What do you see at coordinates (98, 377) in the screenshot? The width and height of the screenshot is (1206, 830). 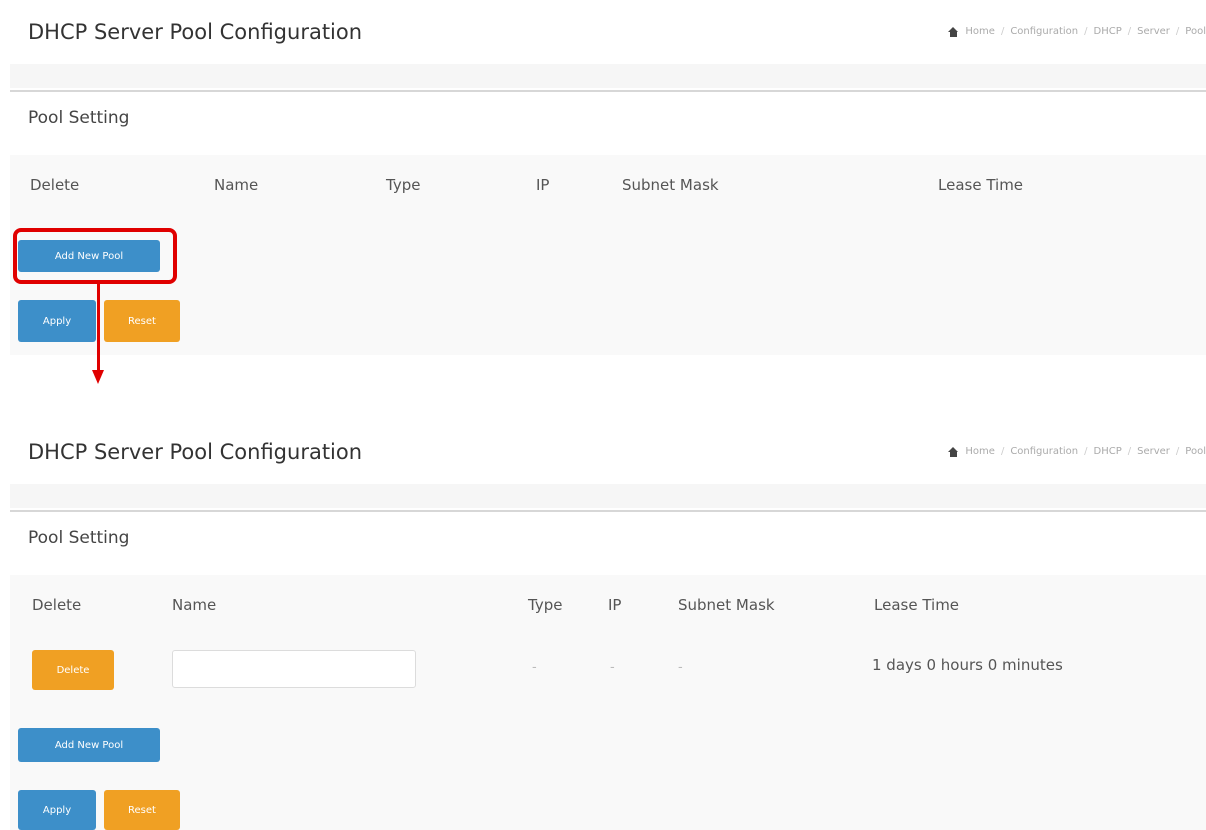 I see `arrow-head-icon` at bounding box center [98, 377].